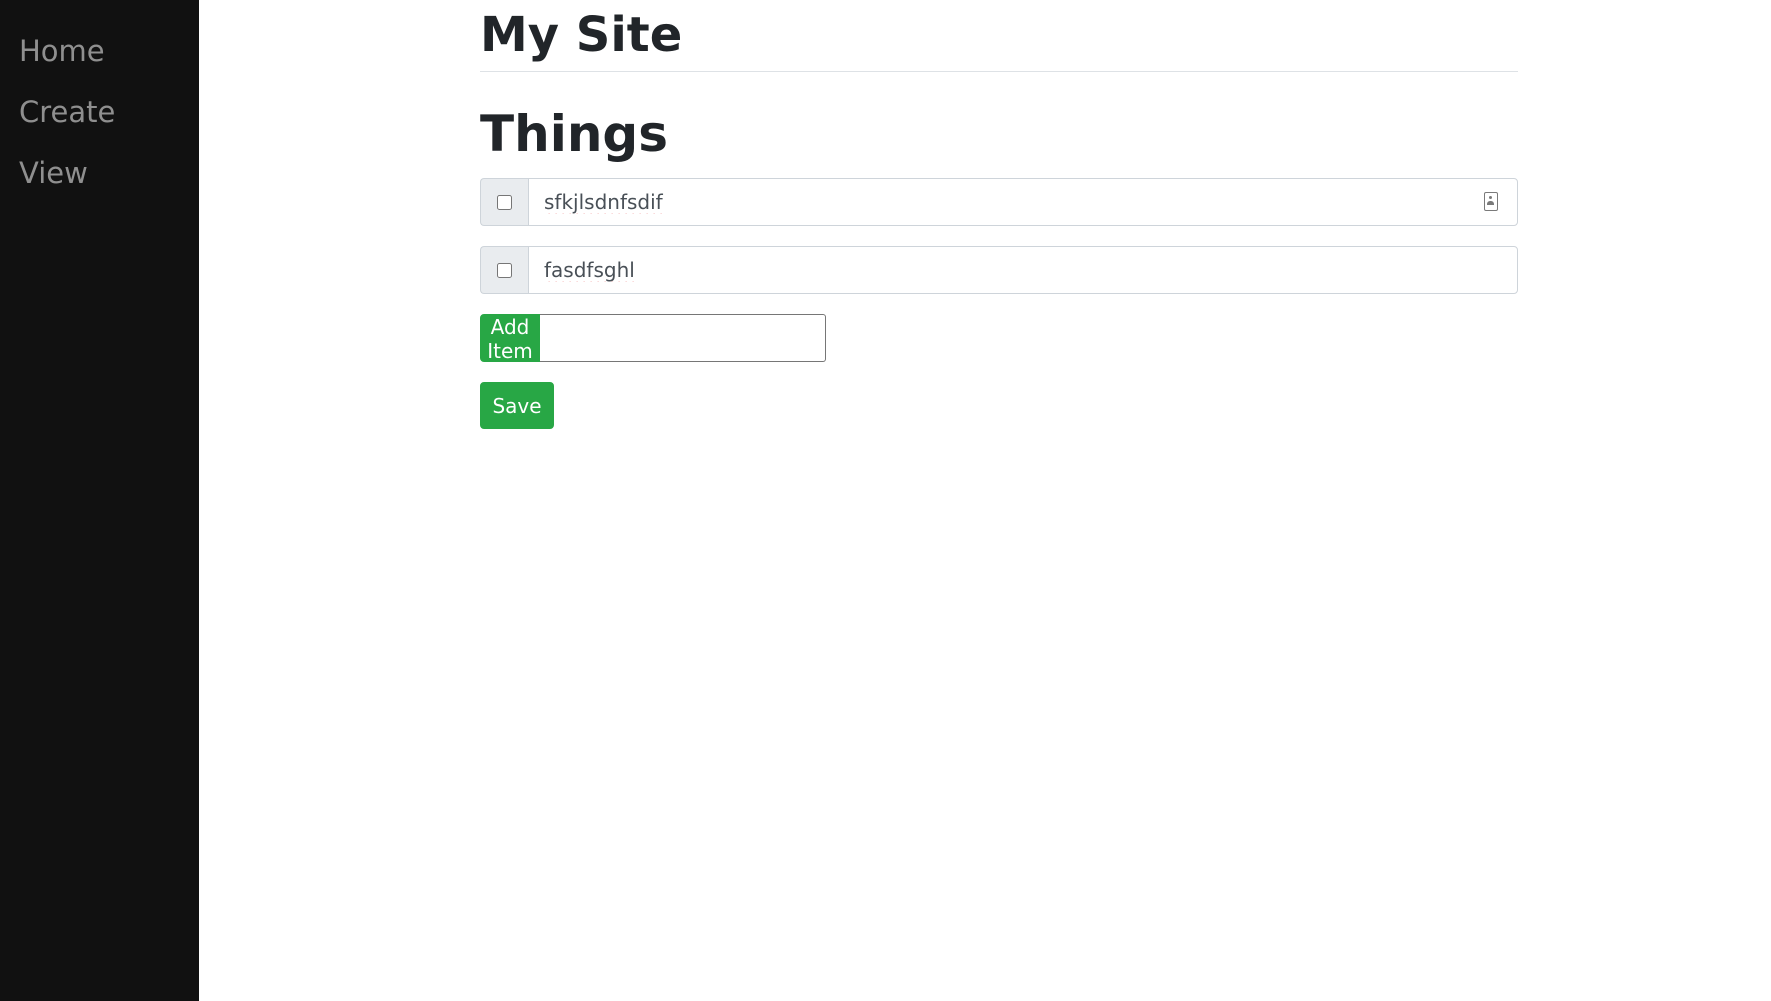 Image resolution: width=1771 pixels, height=1001 pixels. Describe the element at coordinates (517, 405) in the screenshot. I see `save-button: Save` at that location.